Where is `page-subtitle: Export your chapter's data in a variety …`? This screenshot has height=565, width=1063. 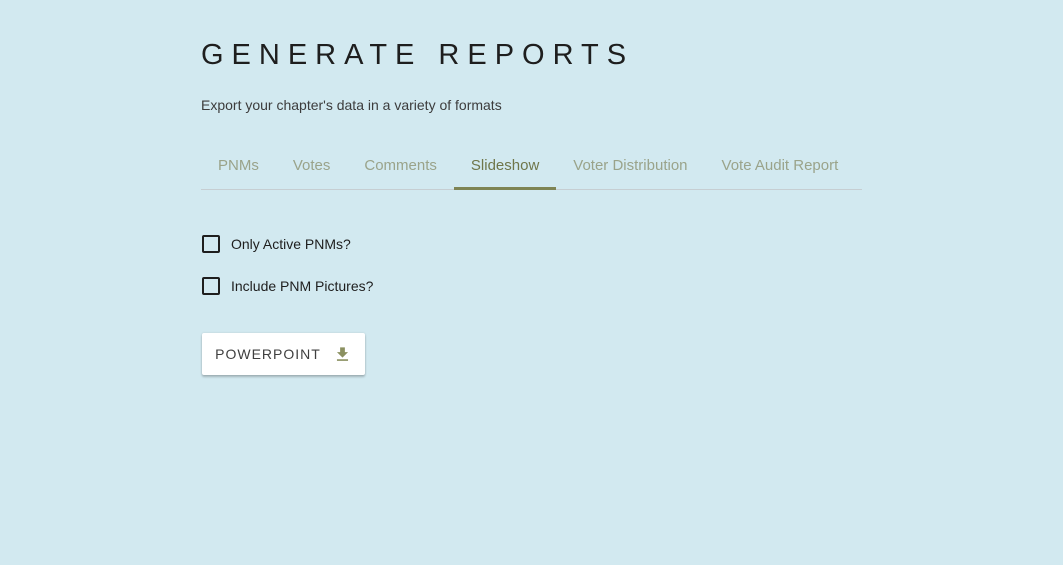
page-subtitle: Export your chapter's data in a variety … is located at coordinates (351, 105).